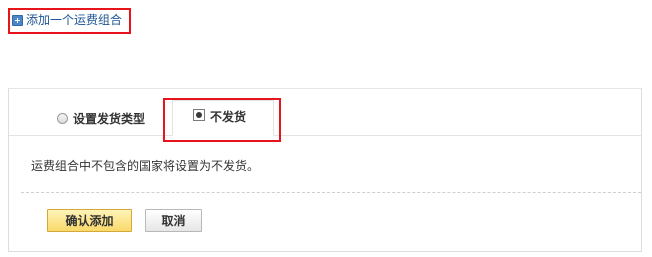  I want to click on add-link-label: 添加一个运费组合, so click(74, 20).